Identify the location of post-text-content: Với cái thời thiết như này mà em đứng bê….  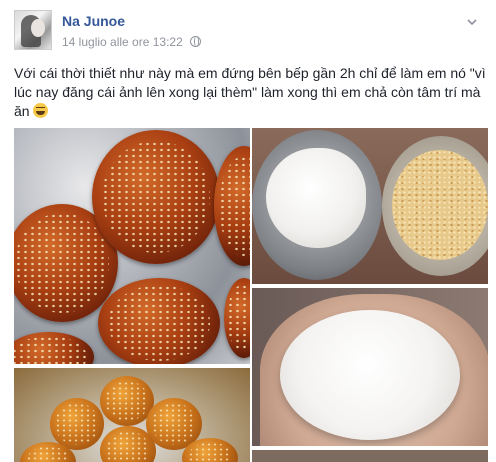
(250, 92).